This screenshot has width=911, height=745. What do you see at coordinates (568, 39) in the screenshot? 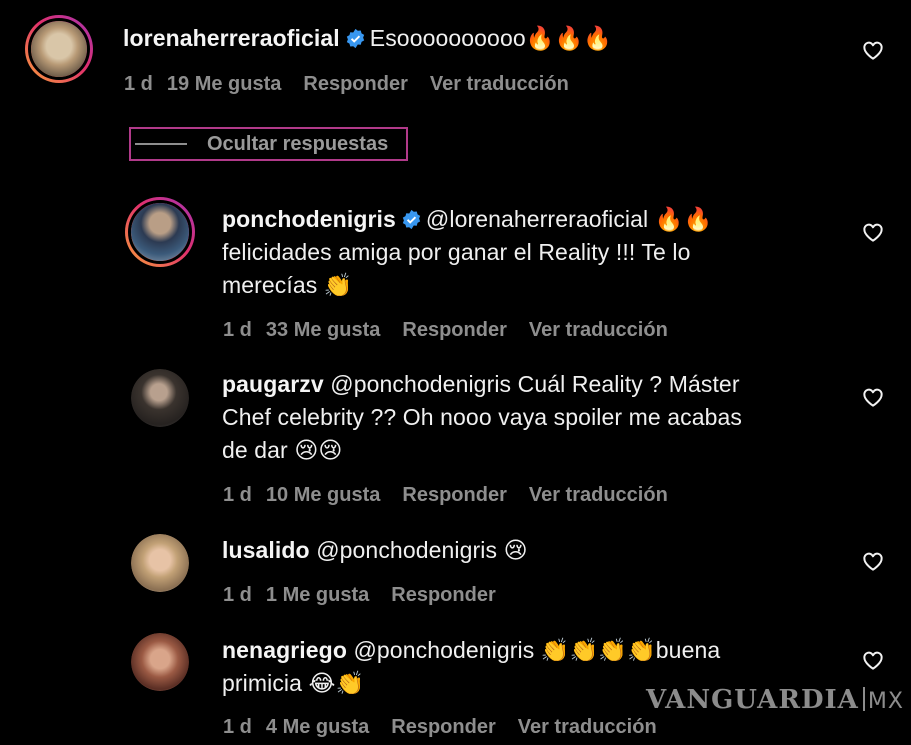
I see `fire-emoji: 🔥🔥🔥` at bounding box center [568, 39].